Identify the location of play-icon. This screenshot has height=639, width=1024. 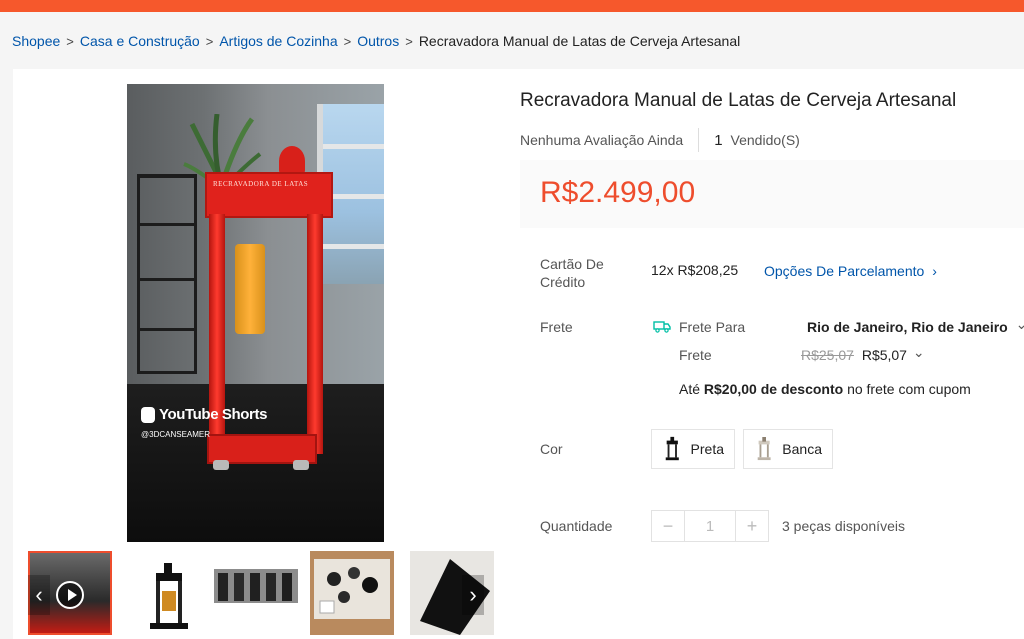
(70, 595).